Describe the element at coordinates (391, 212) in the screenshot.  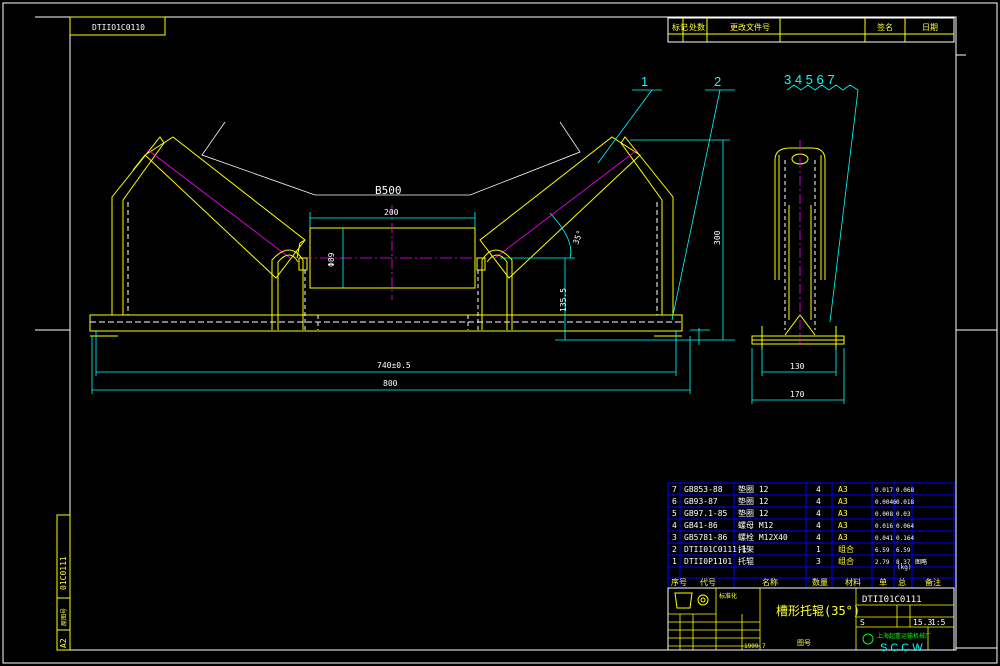
I see `dim-top-width: 200` at that location.